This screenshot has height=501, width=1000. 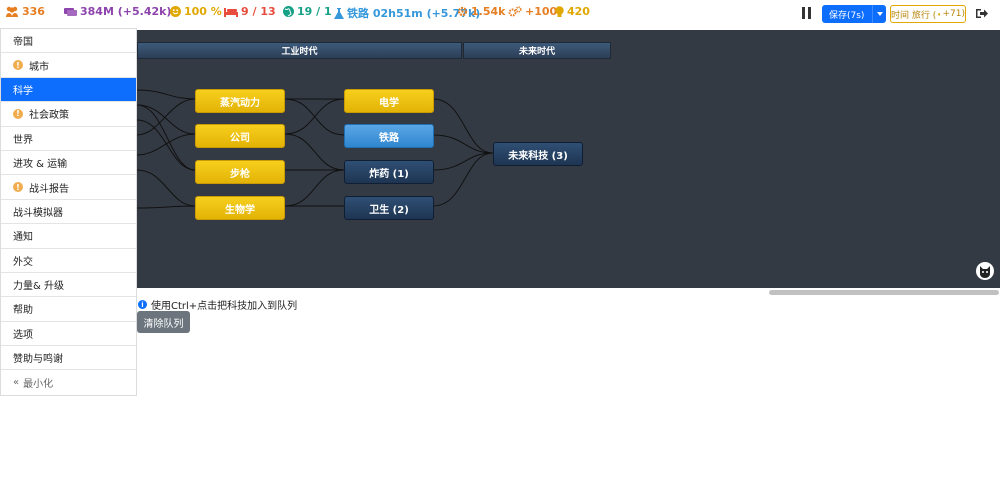 I want to click on land-value: 19 / 1, so click(x=314, y=11).